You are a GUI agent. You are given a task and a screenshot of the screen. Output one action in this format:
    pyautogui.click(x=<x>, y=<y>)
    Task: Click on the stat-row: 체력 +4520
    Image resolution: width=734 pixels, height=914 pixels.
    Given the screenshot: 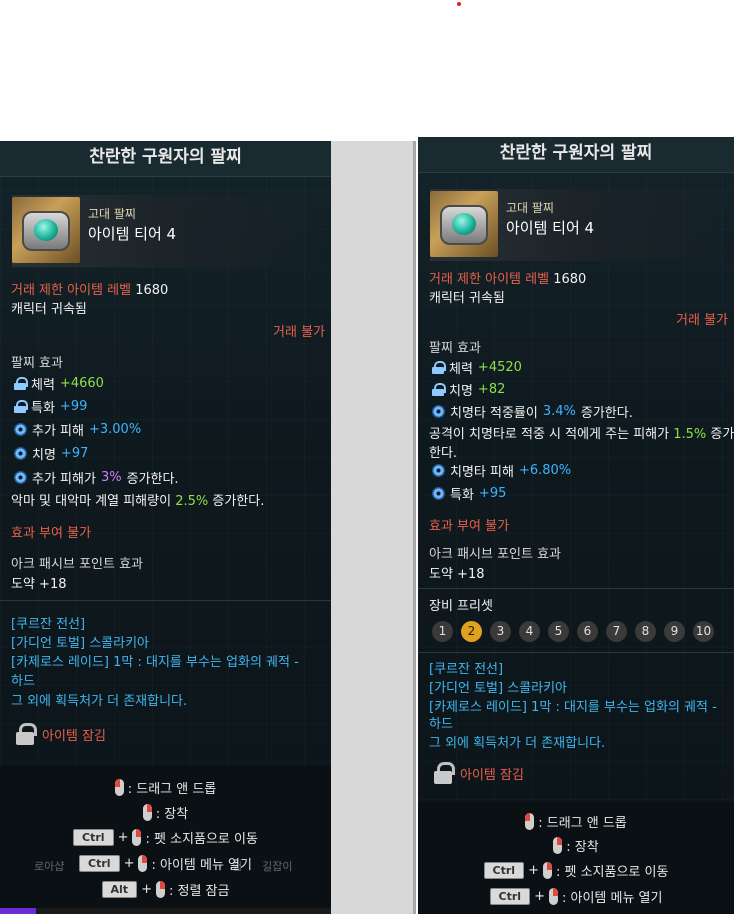 What is the action you would take?
    pyautogui.click(x=477, y=367)
    